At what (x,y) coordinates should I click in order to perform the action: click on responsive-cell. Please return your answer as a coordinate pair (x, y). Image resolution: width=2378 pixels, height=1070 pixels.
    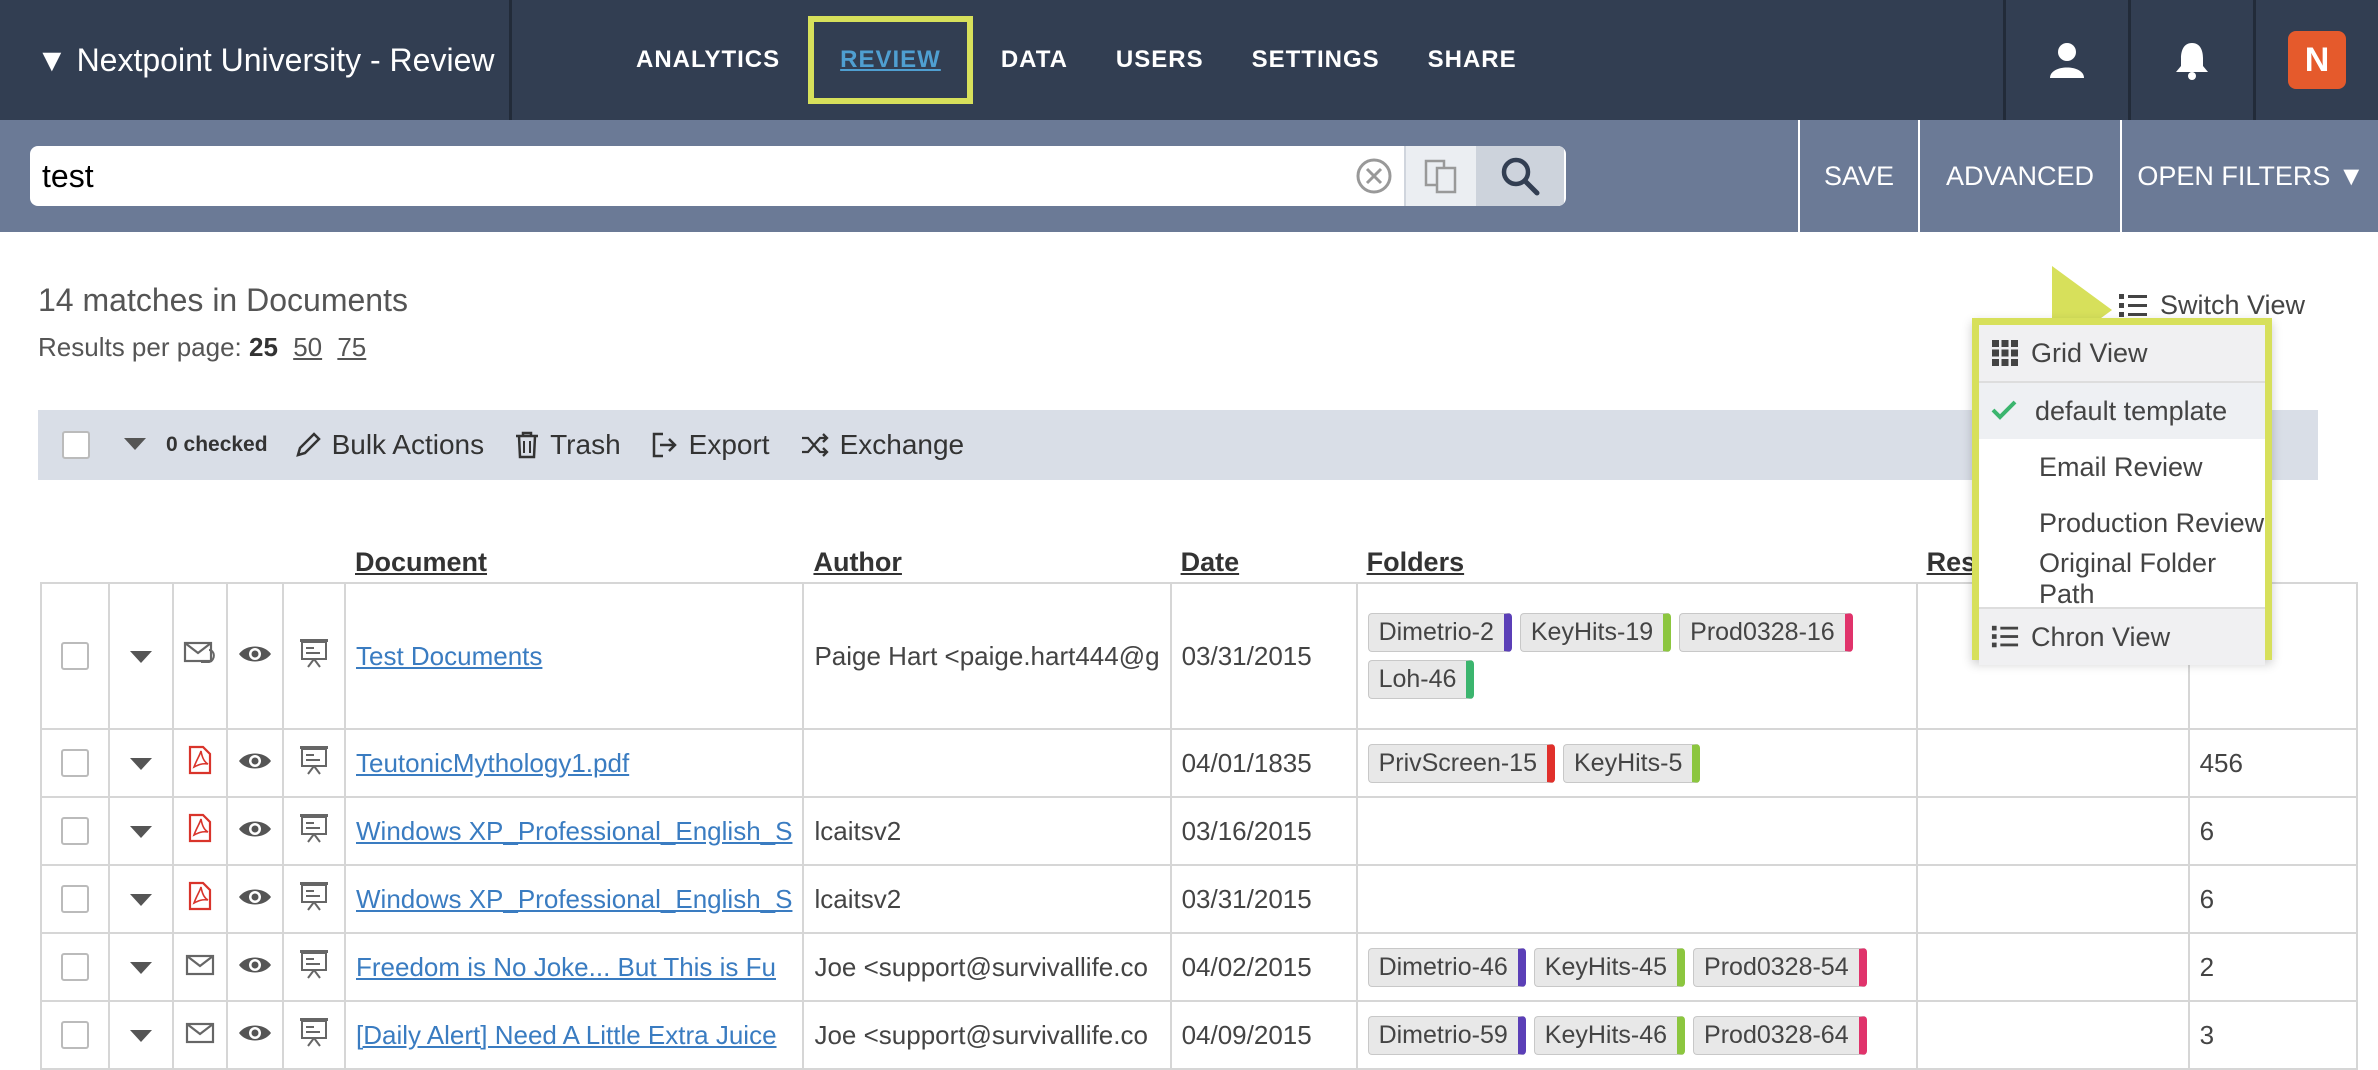
    Looking at the image, I should click on (2052, 1035).